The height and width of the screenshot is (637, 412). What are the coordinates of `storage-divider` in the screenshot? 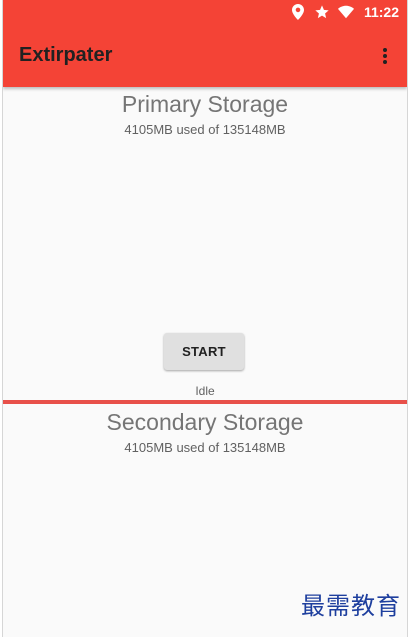 It's located at (205, 402).